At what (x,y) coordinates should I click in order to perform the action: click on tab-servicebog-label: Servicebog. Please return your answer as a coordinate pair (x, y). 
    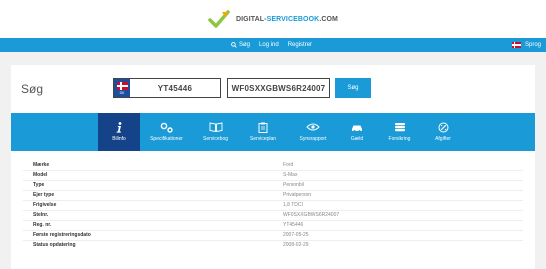
    Looking at the image, I should click on (215, 139).